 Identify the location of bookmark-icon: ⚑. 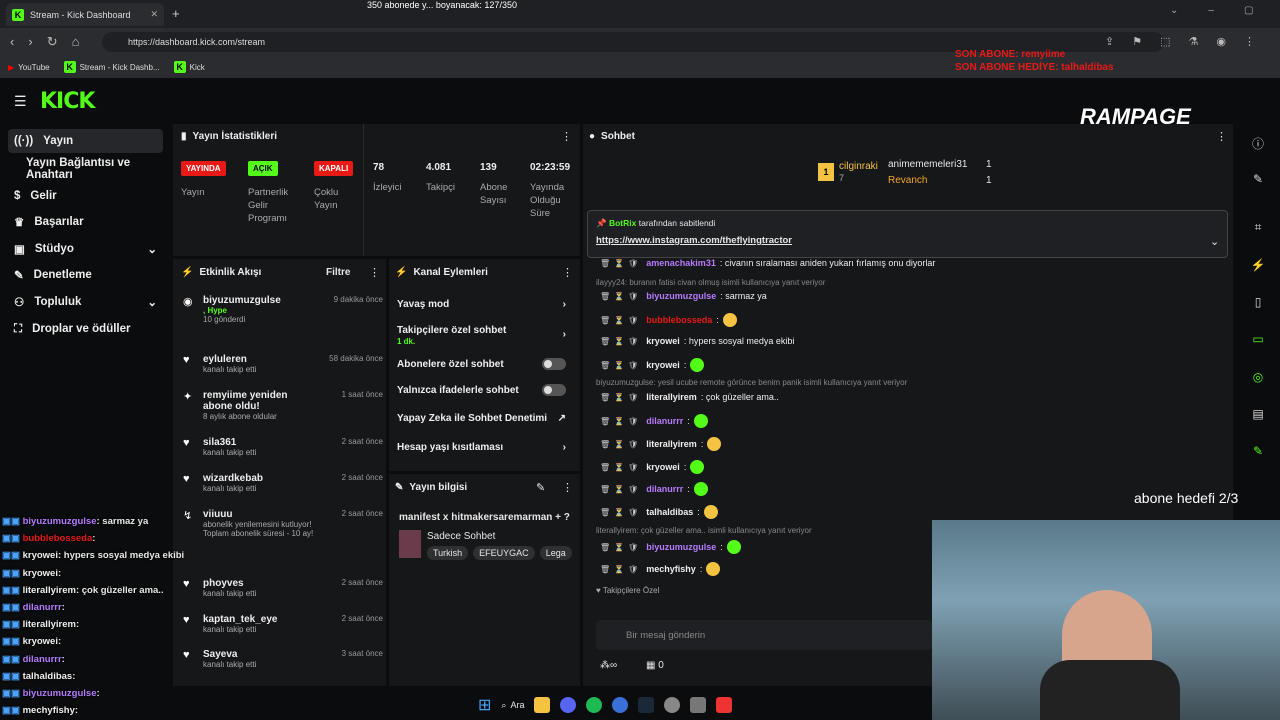
(1137, 41).